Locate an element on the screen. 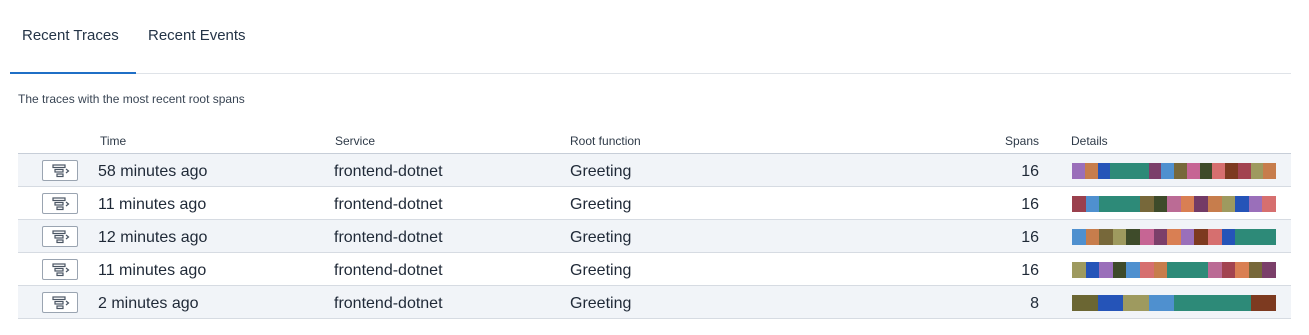 This screenshot has width=1309, height=335. table-header: Time Service Root function Spans Details is located at coordinates (654, 142).